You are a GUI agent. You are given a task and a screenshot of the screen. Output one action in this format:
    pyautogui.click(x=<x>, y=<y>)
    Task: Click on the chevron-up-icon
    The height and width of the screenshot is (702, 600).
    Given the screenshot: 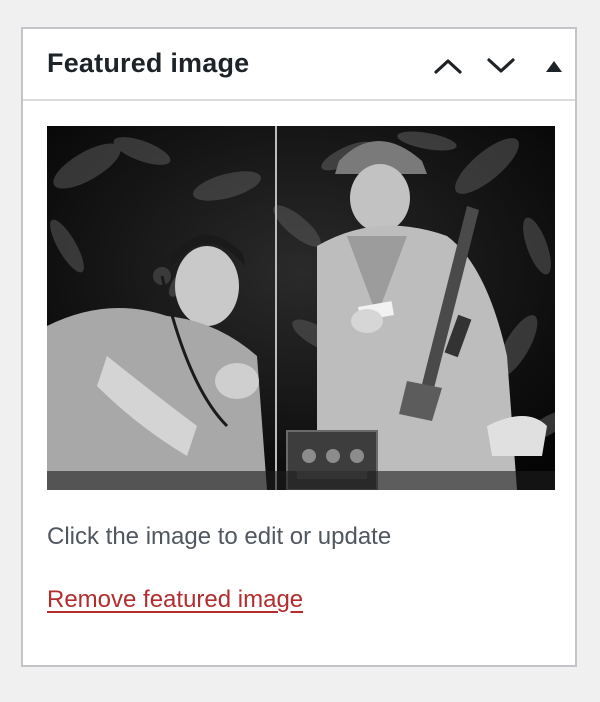 What is the action you would take?
    pyautogui.click(x=448, y=66)
    